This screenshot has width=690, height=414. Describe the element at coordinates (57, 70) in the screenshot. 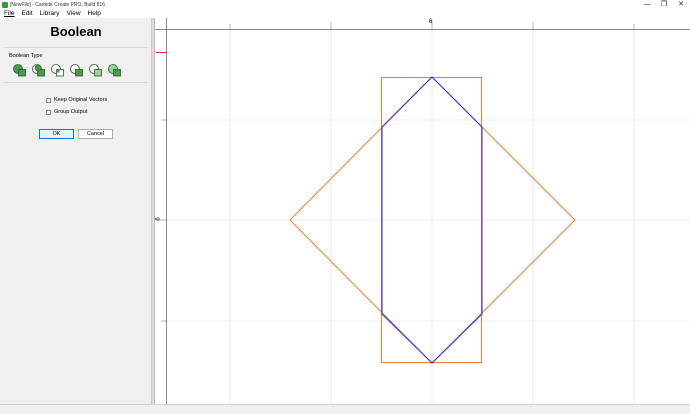

I see `intersect-icon` at that location.